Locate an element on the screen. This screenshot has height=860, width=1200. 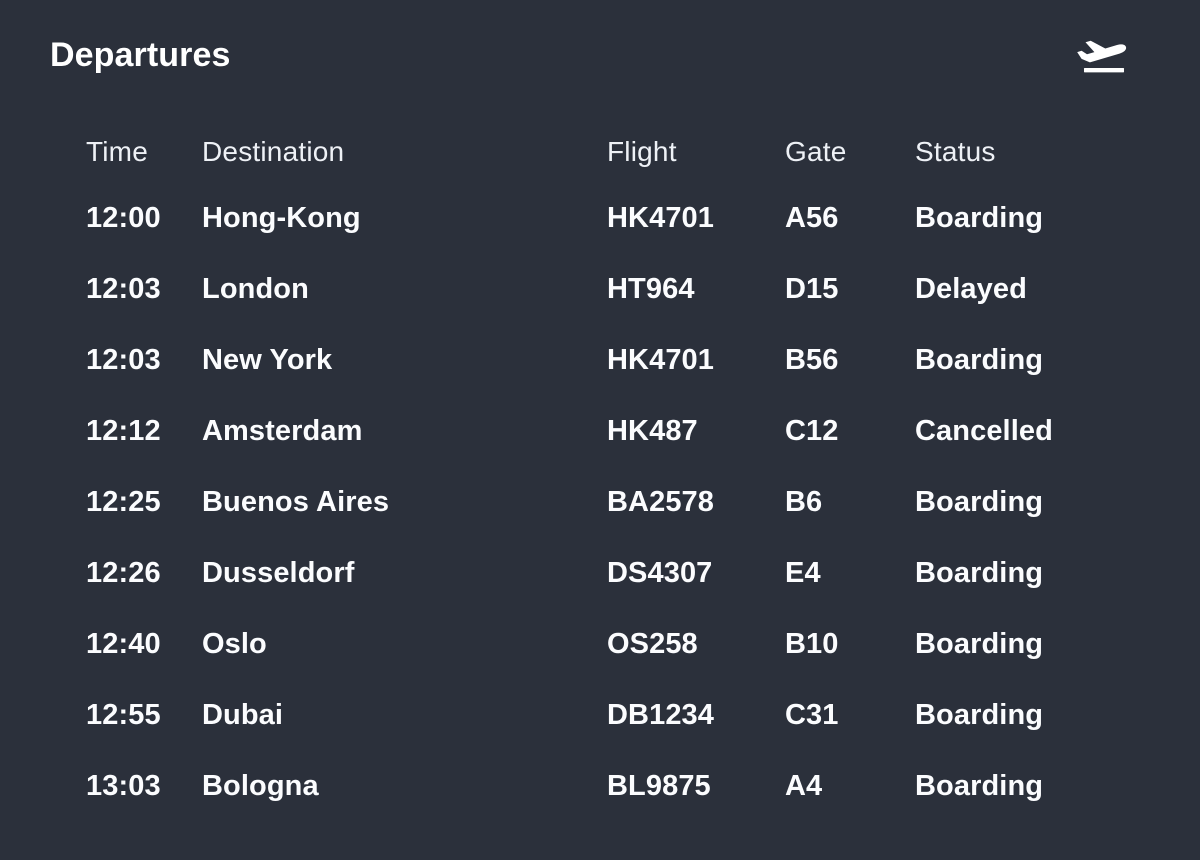
cell-destination: Dubai is located at coordinates (243, 715).